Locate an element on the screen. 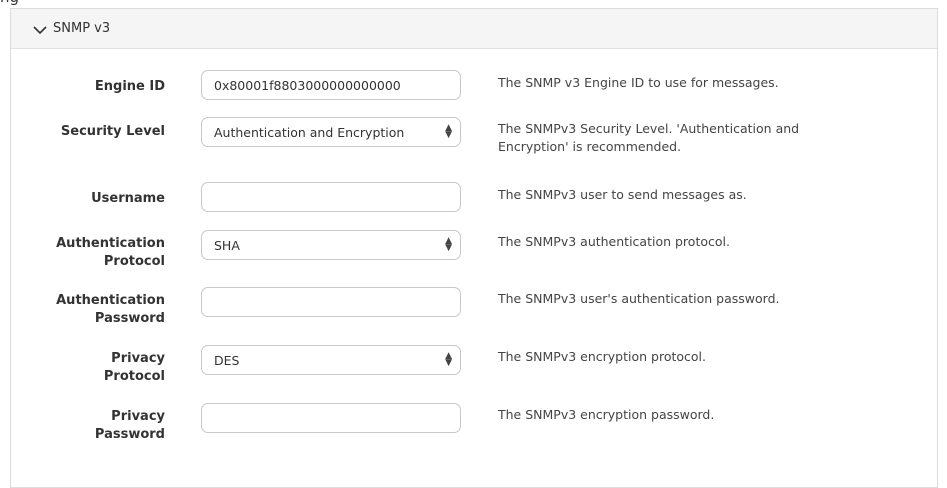  privacy-protocol-label-line1: Privacy is located at coordinates (138, 358).